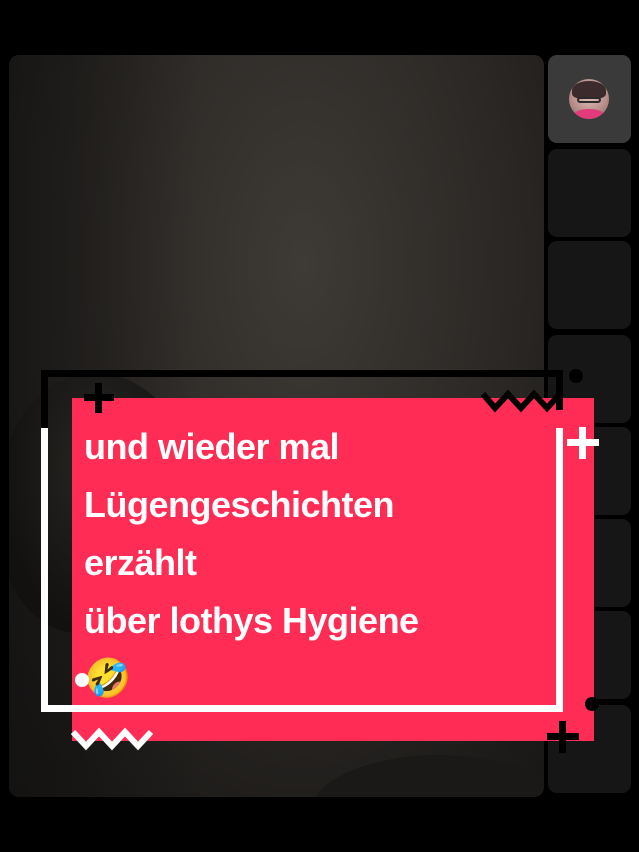 The width and height of the screenshot is (639, 852). What do you see at coordinates (82, 680) in the screenshot?
I see `dot-sticker-white-icon` at bounding box center [82, 680].